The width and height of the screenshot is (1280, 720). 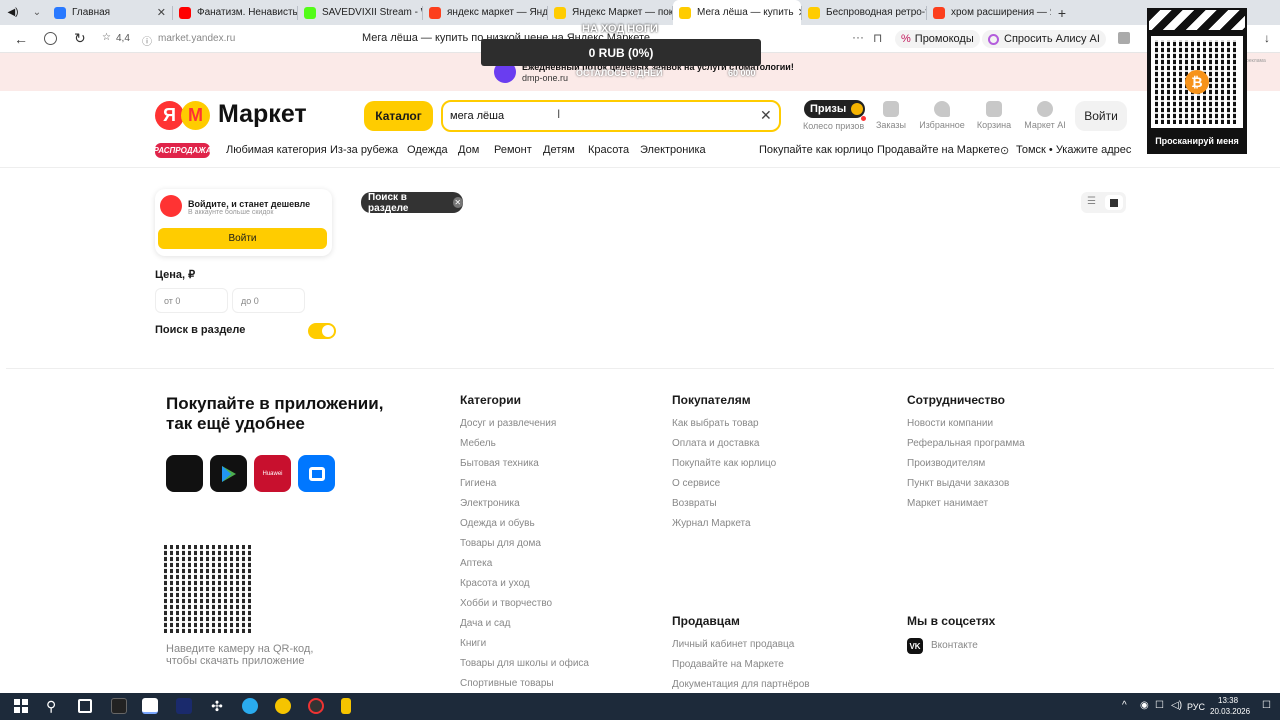 I want to click on footer-link: Бытовая техника, so click(x=499, y=463).